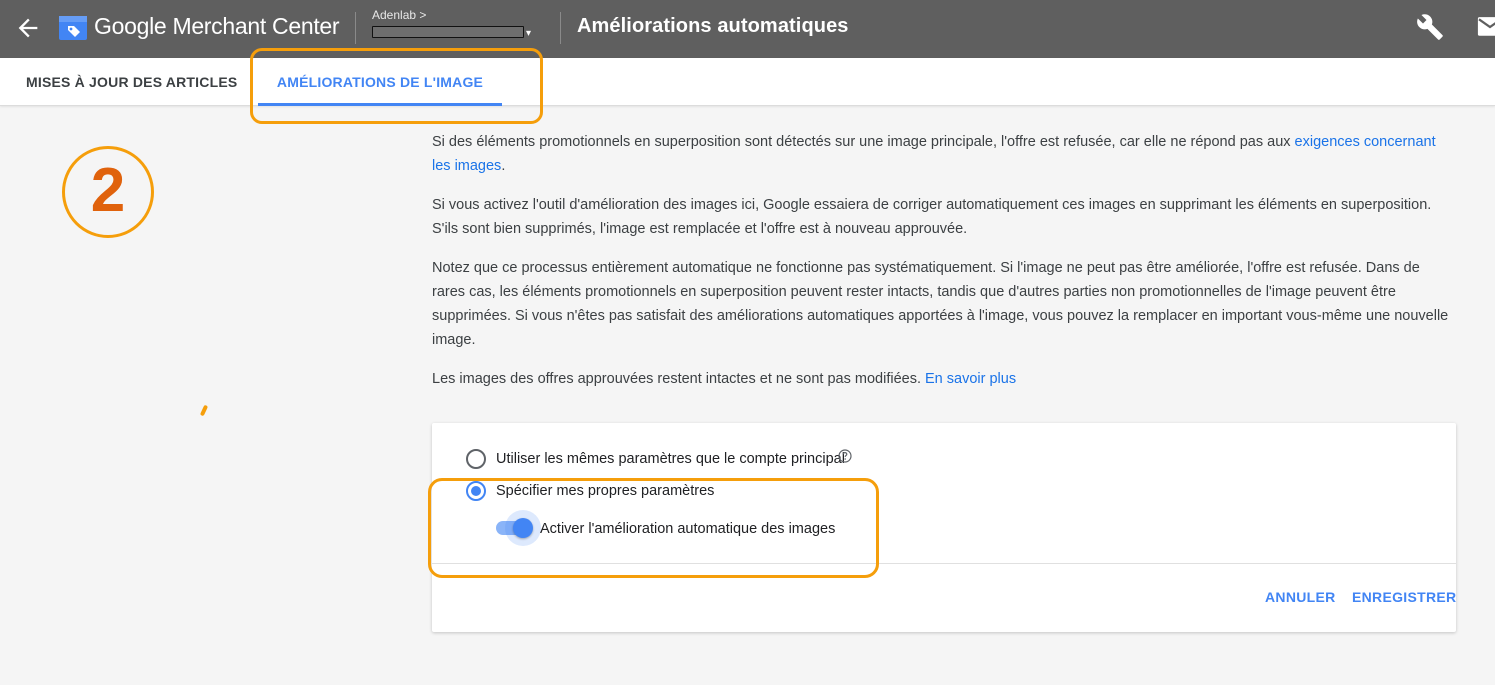 The width and height of the screenshot is (1495, 685). What do you see at coordinates (204, 410) in the screenshot?
I see `annotation-mark` at bounding box center [204, 410].